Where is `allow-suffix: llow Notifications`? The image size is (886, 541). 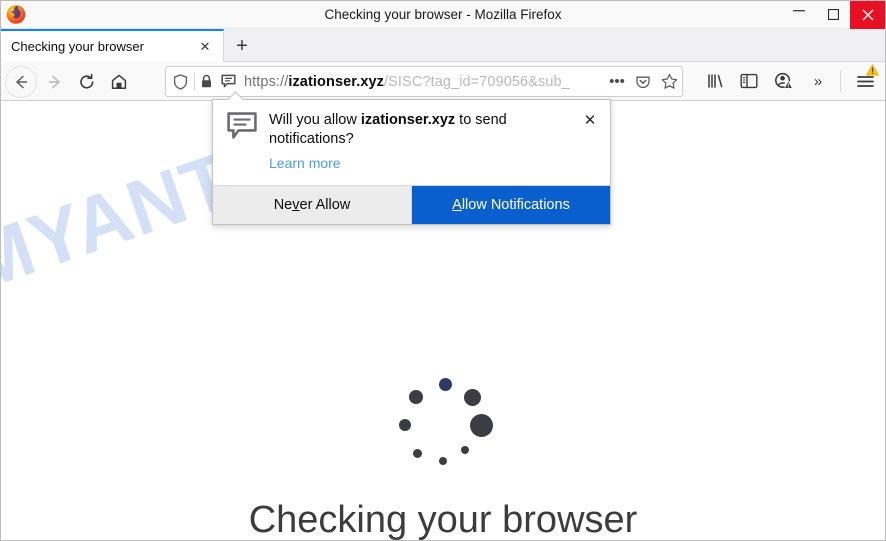 allow-suffix: llow Notifications is located at coordinates (515, 205).